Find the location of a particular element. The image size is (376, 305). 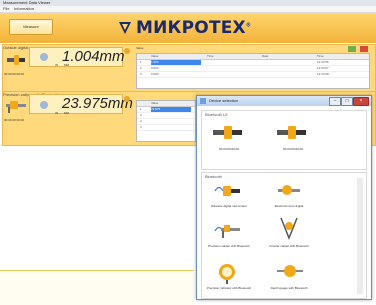

bottom-area is located at coordinates (97, 287).